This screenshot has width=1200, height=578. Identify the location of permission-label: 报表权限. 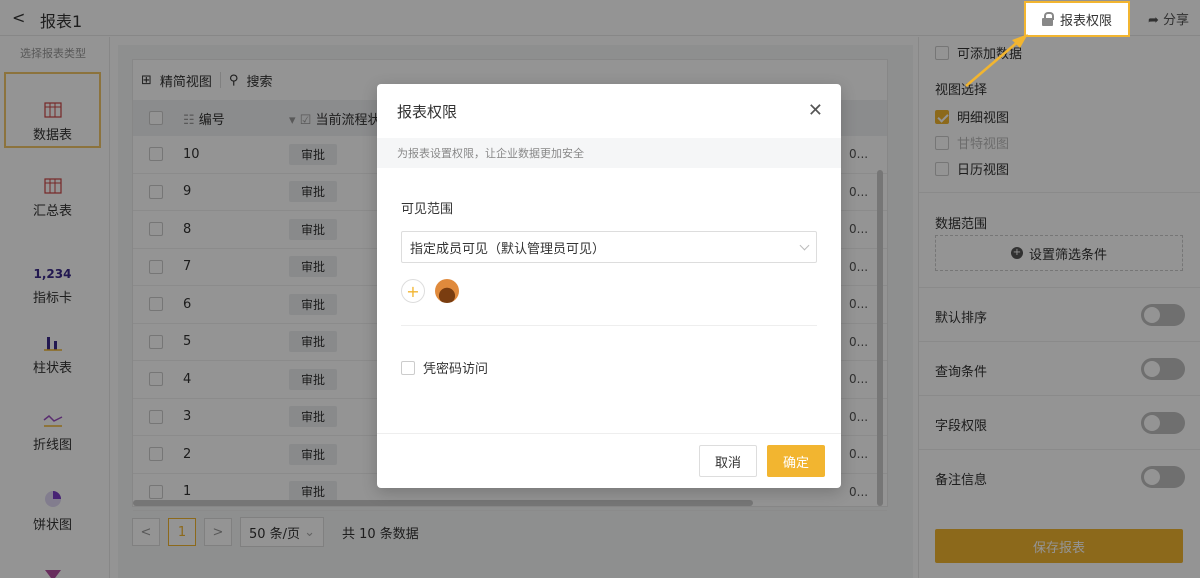
(1085, 21).